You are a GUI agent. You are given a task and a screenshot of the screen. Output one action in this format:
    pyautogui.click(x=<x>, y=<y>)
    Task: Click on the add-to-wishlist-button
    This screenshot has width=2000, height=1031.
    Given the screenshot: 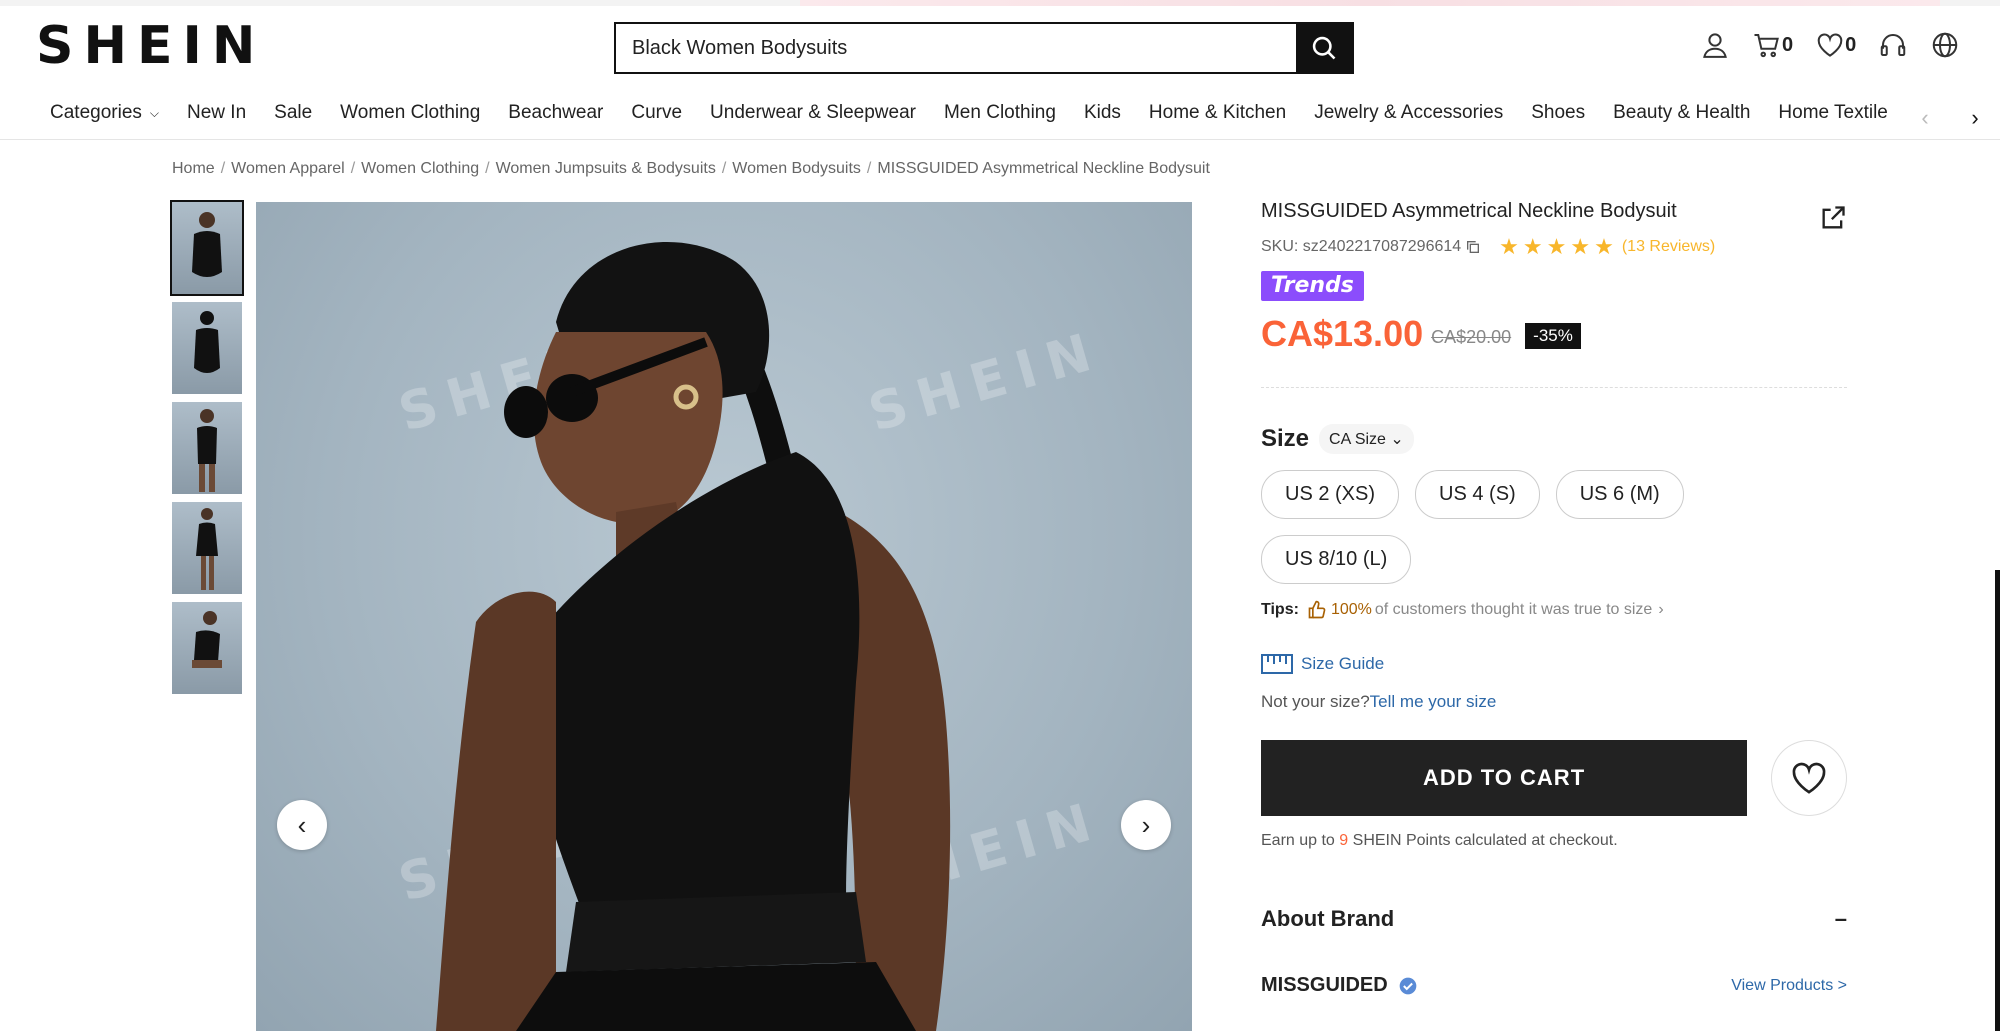 What is the action you would take?
    pyautogui.click(x=1809, y=778)
    